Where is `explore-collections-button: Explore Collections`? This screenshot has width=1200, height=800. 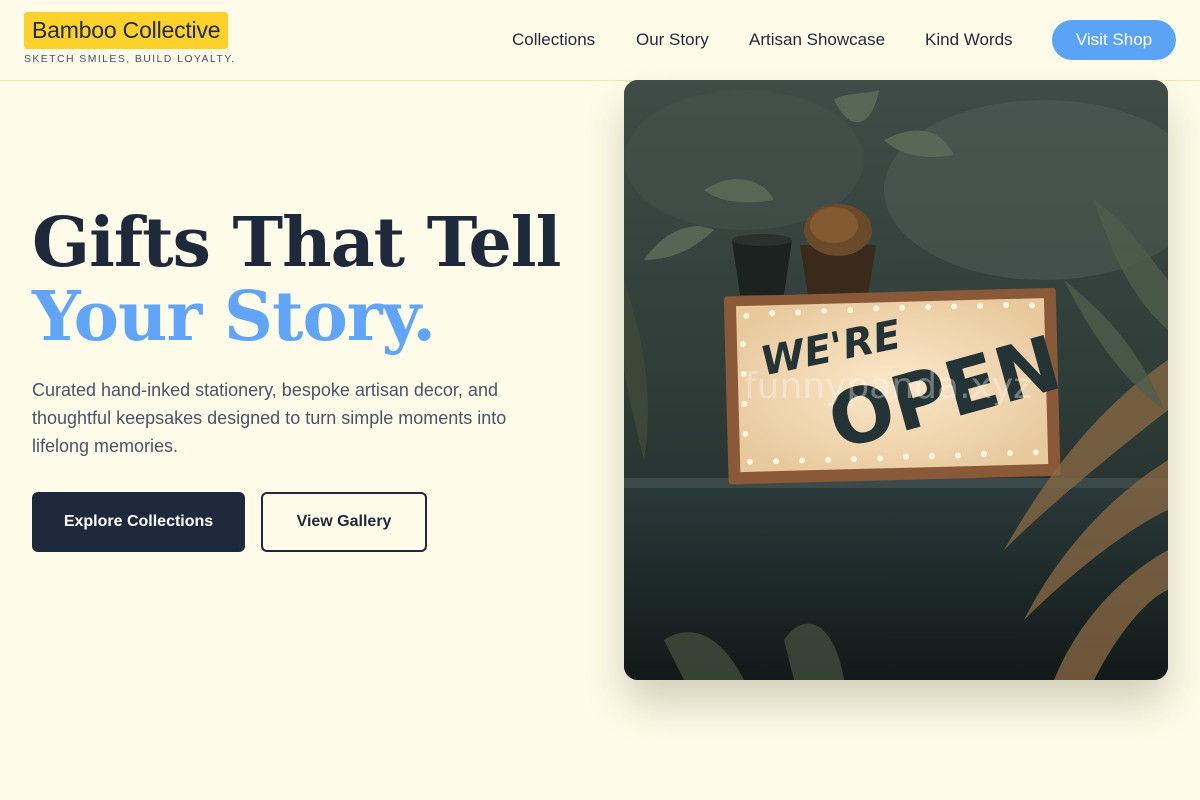
explore-collections-button: Explore Collections is located at coordinates (138, 522).